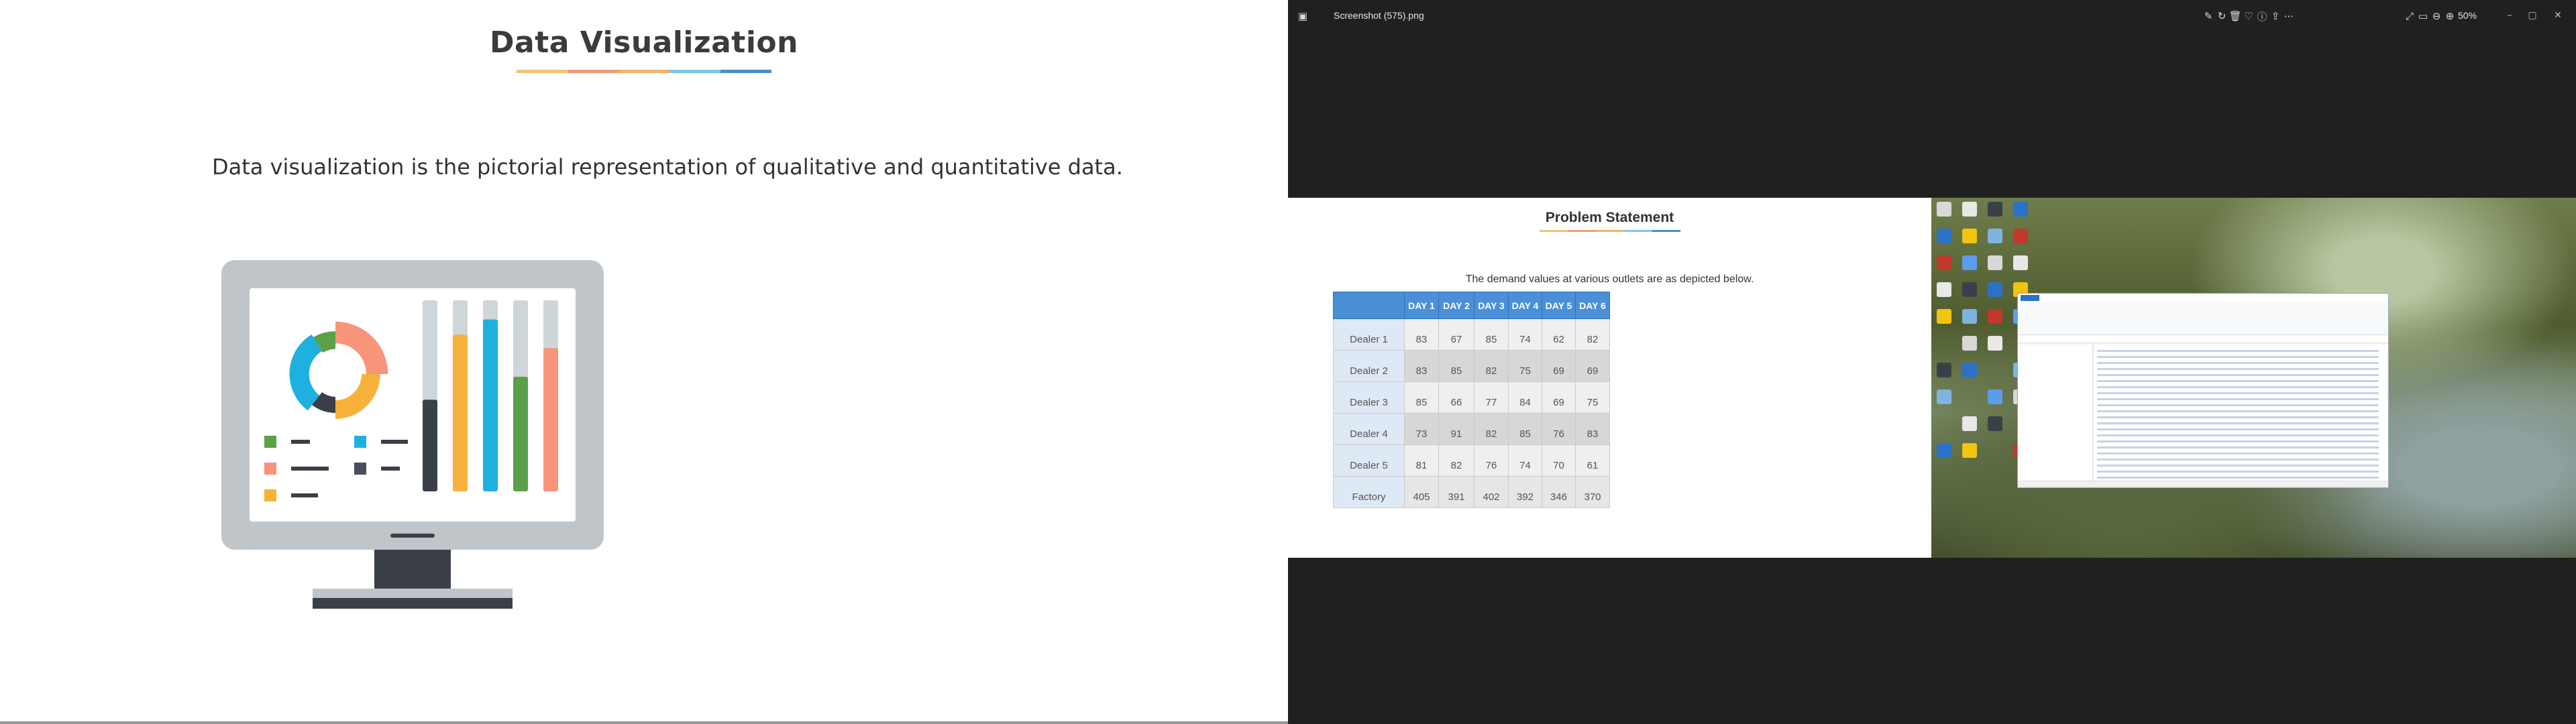  I want to click on slide-title: Data Visualization, so click(644, 42).